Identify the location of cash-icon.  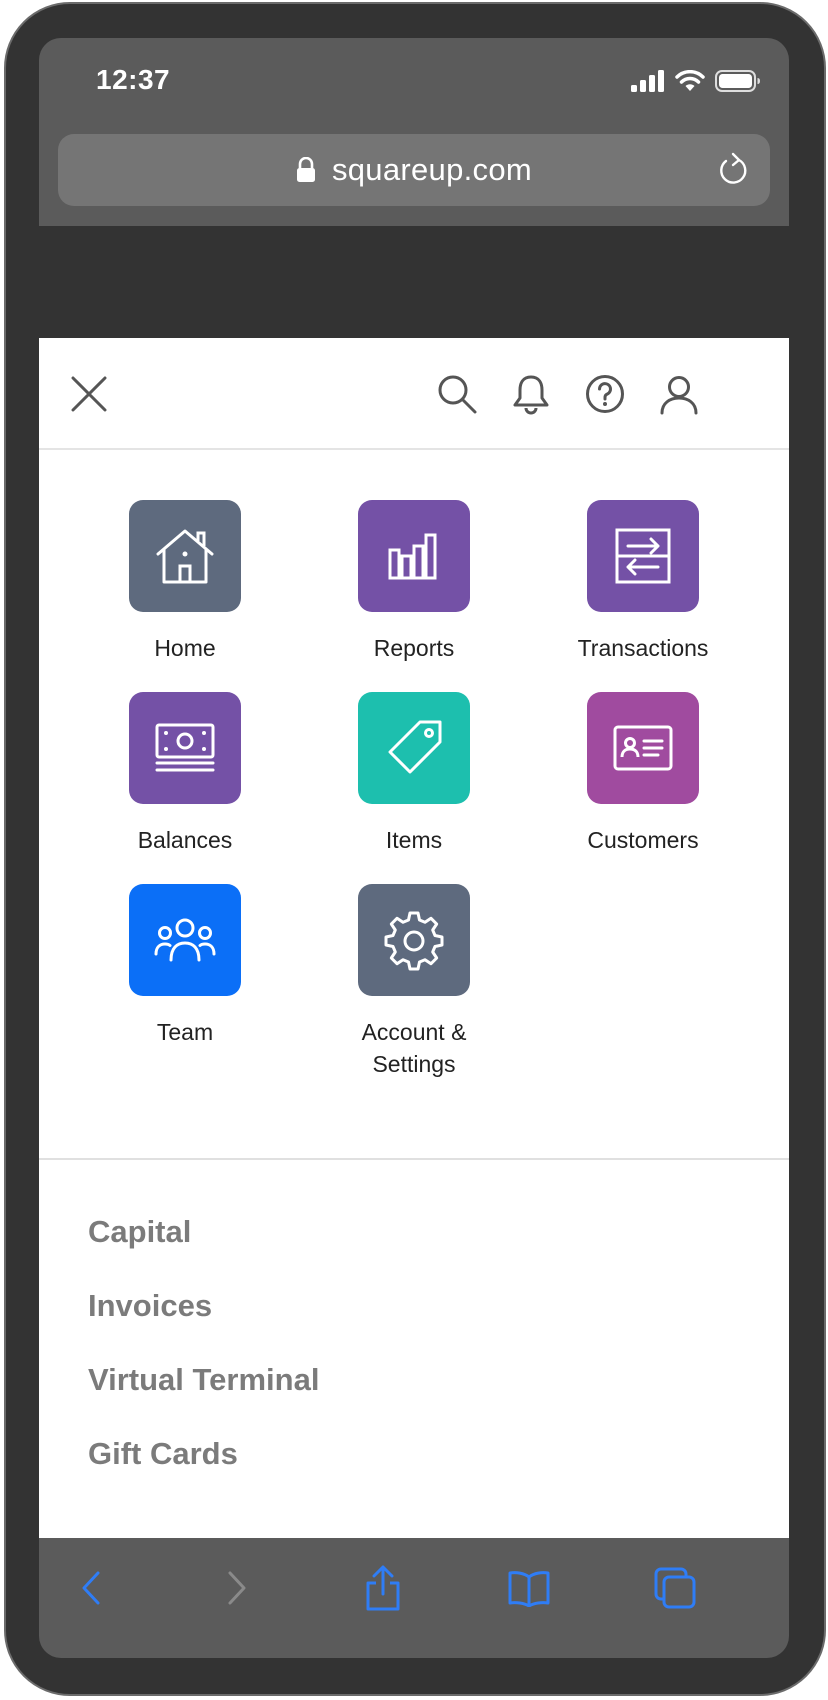
(185, 747).